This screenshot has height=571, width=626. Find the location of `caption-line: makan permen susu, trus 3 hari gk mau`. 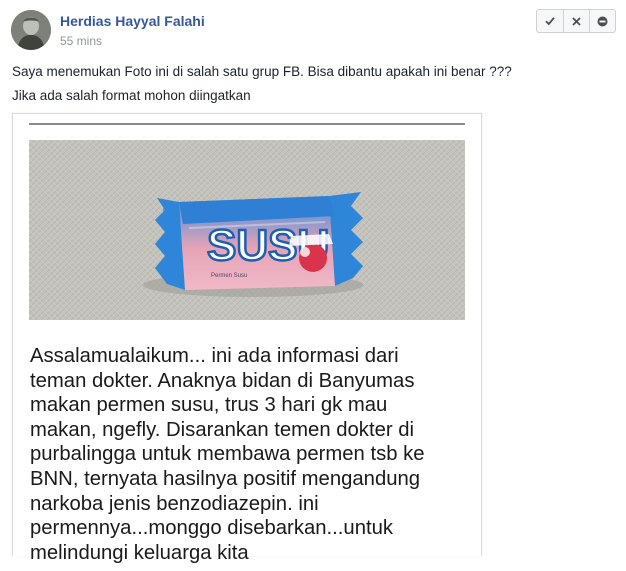

caption-line: makan permen susu, trus 3 hari gk mau is located at coordinates (209, 405).